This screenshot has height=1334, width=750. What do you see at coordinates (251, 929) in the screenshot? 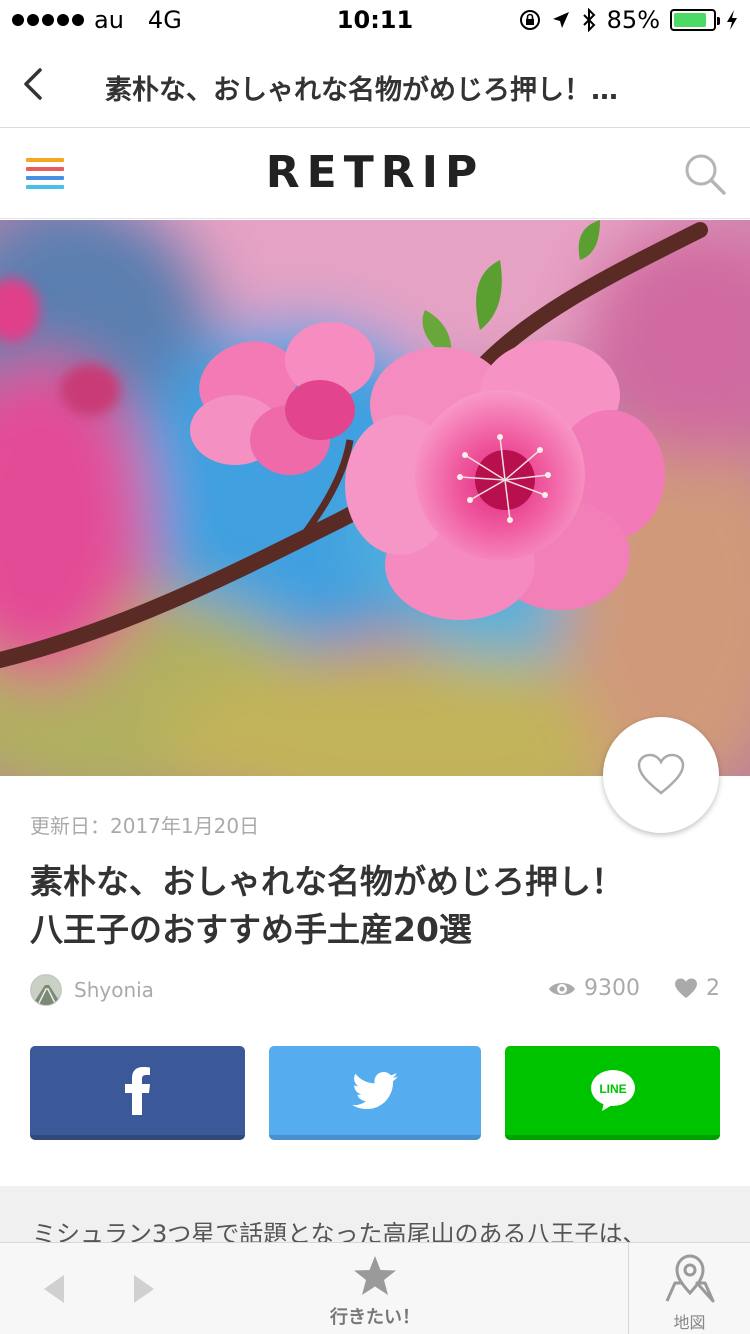
I see `article-title-line2: 八王子のおすすめ手土産20選` at bounding box center [251, 929].